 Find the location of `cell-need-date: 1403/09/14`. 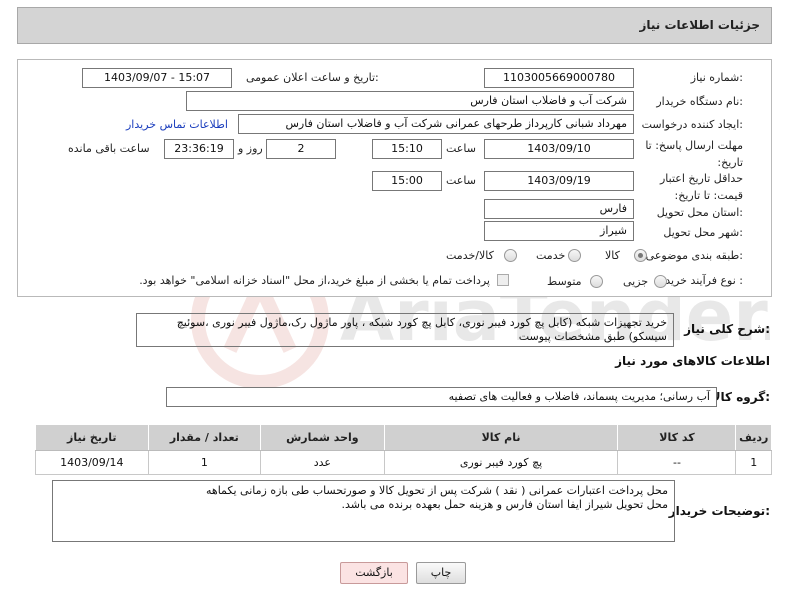

cell-need-date: 1403/09/14 is located at coordinates (92, 462).